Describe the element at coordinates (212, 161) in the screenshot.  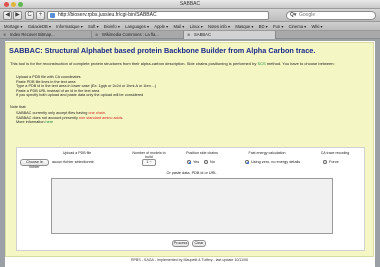
I see `side-chains-no-label: No` at that location.